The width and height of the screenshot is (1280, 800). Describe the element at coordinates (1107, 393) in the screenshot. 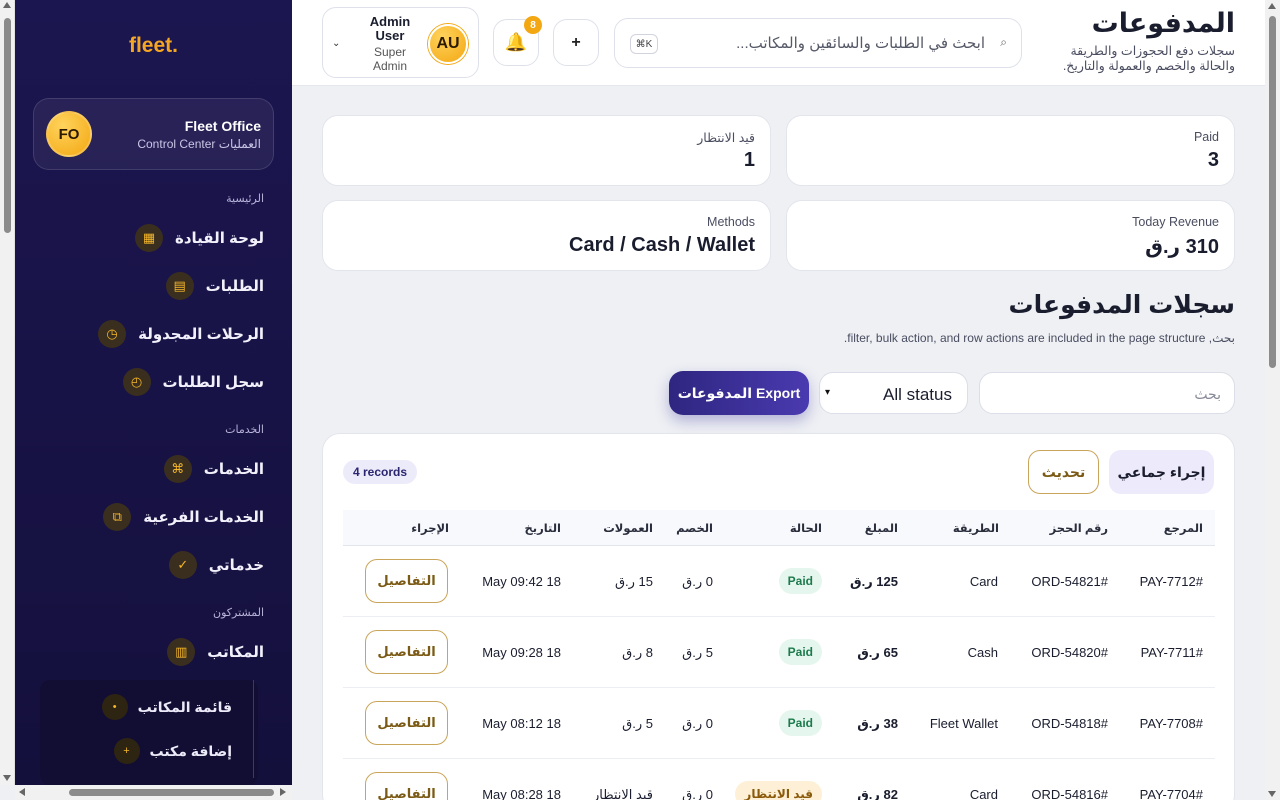

I see `records-search-input: بحث` at that location.